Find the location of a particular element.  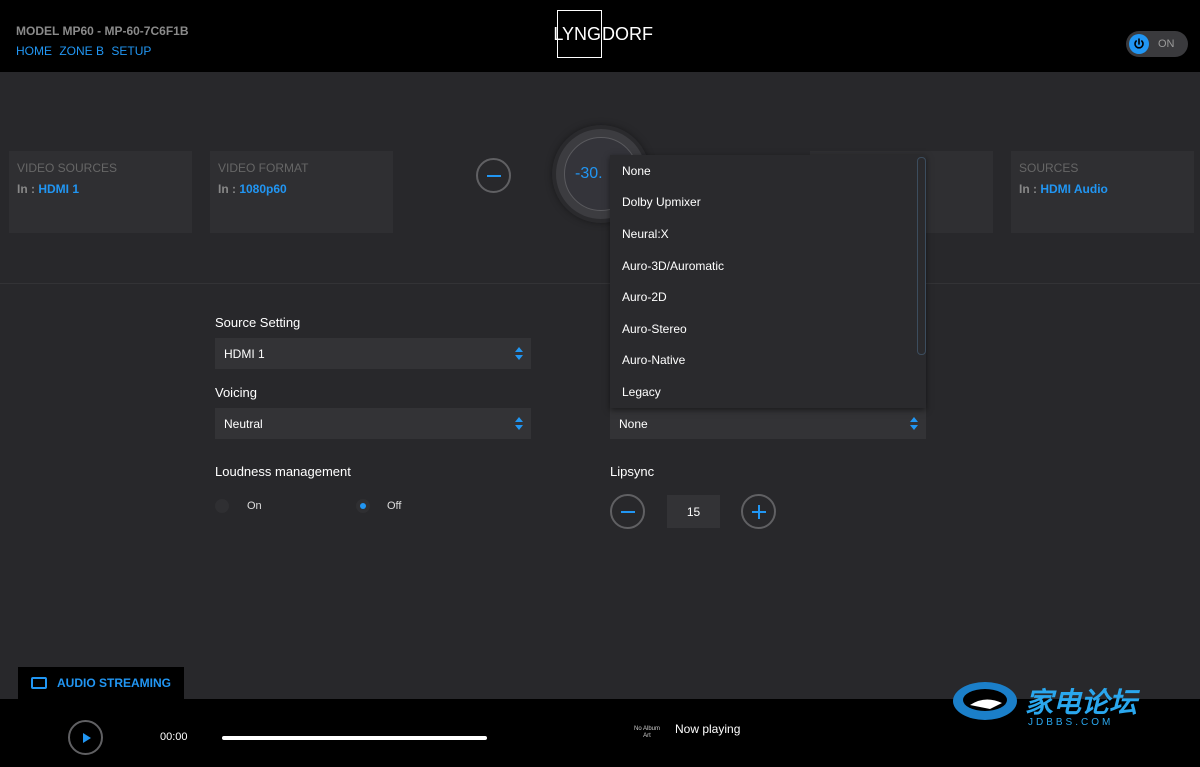

source-setting-select: HDMI 1 is located at coordinates (373, 353).